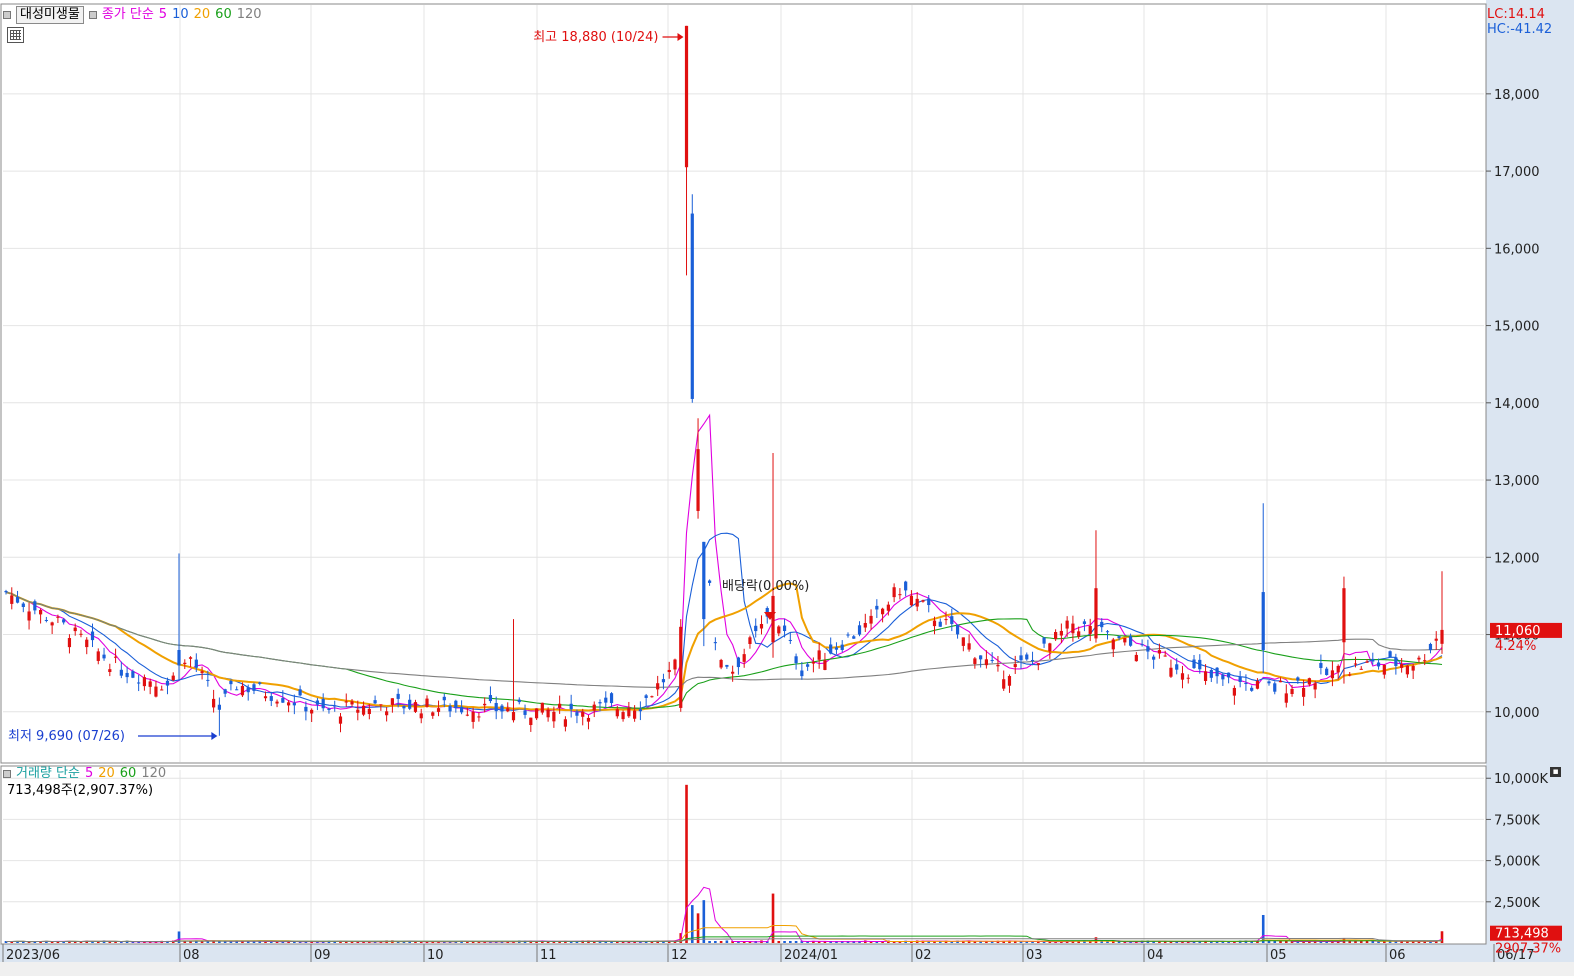 The image size is (1574, 976). Describe the element at coordinates (787, 969) in the screenshot. I see `scrollbar-track` at that location.